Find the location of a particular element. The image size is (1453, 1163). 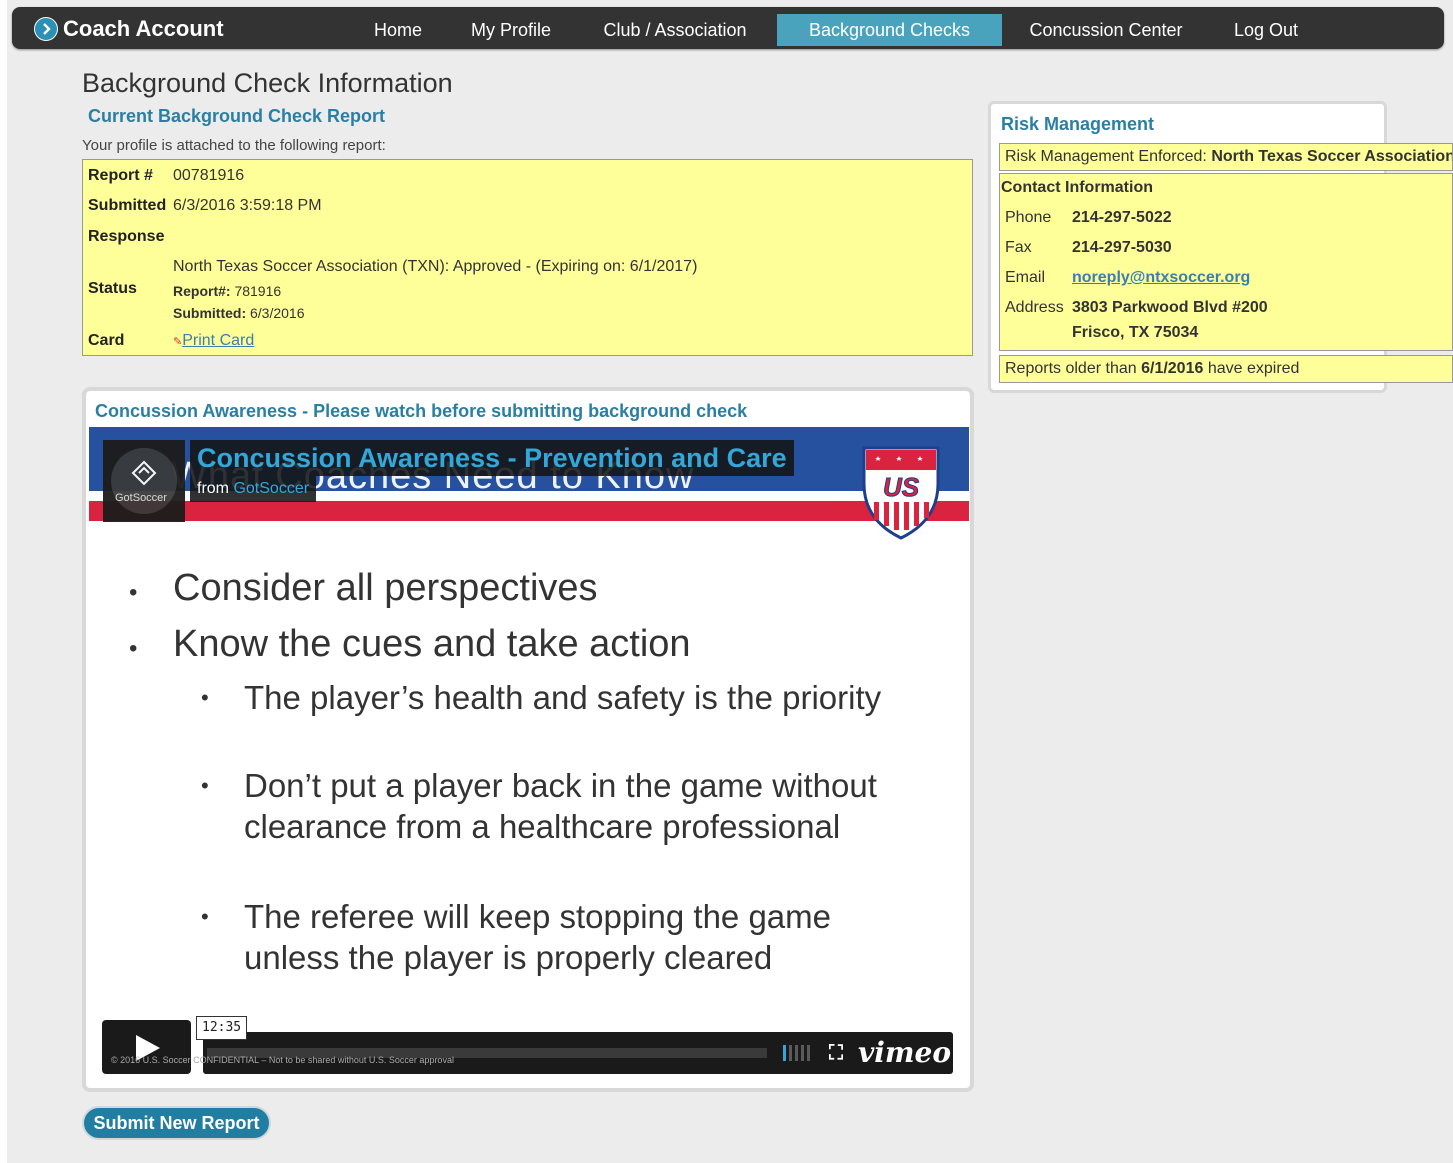

page-title: Background Check Information is located at coordinates (267, 83).